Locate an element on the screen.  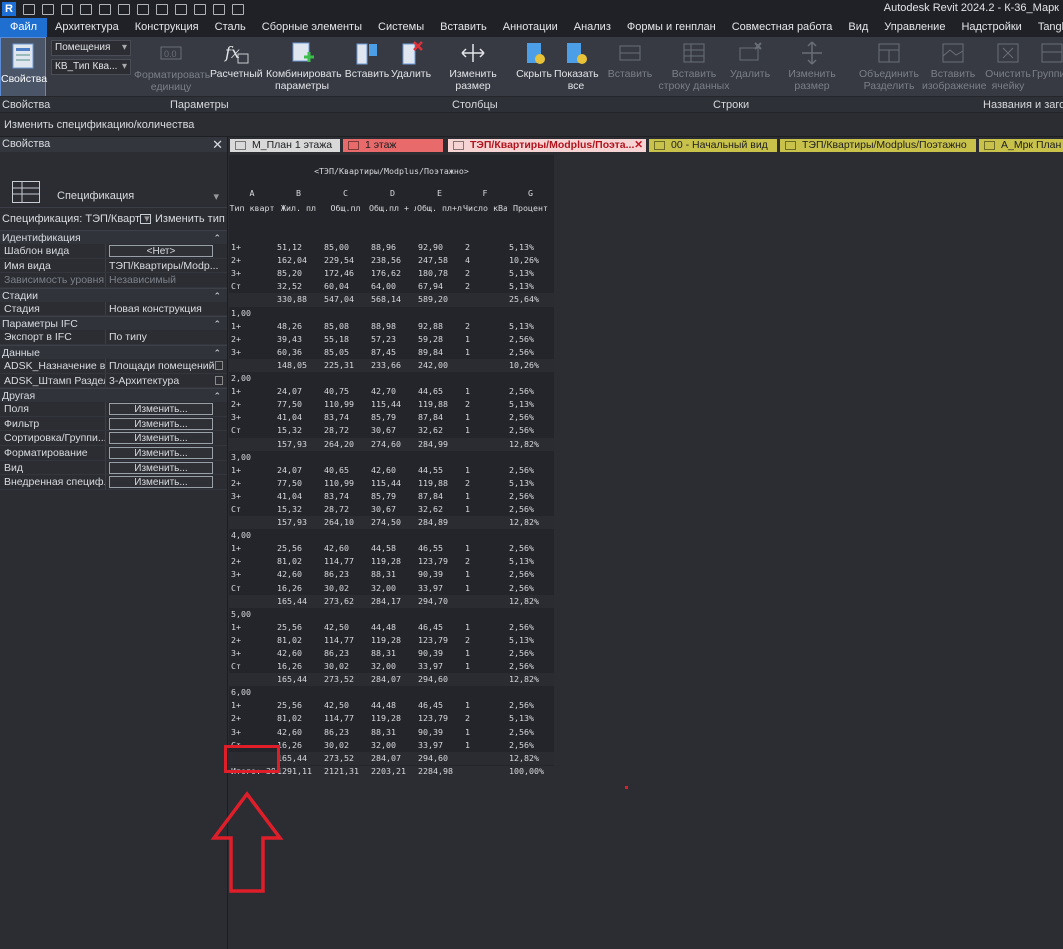
table-cell: 64,00 is located at coordinates (392, 286).